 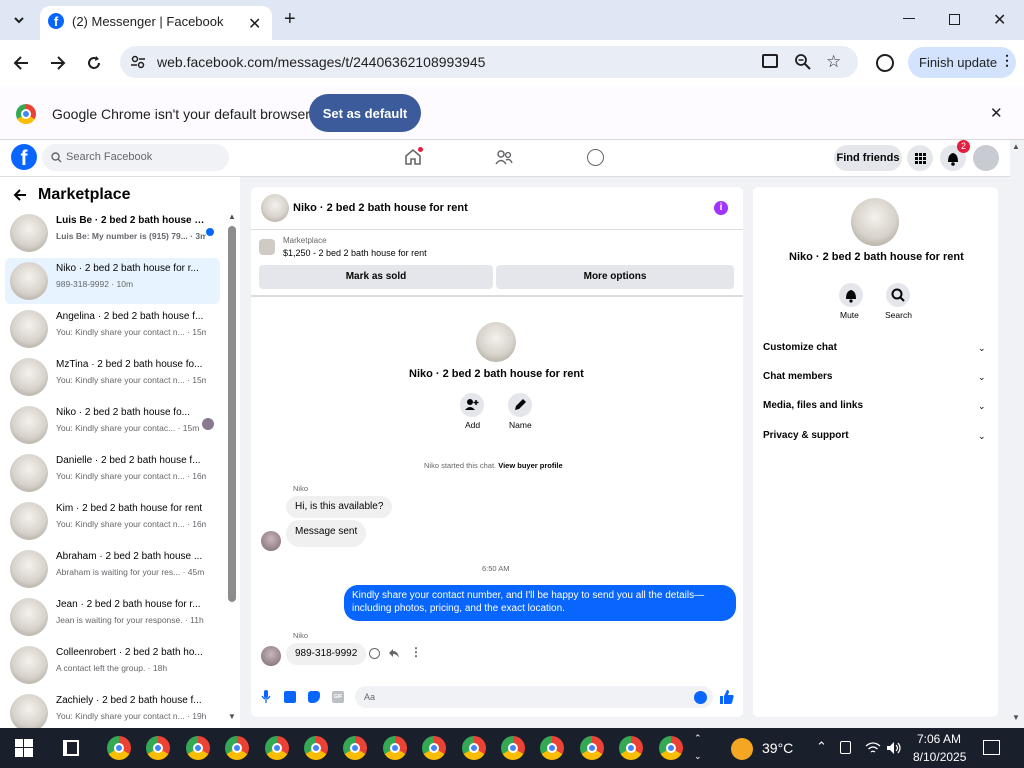 What do you see at coordinates (996, 113) in the screenshot?
I see `close-infobar-icon: ✕` at bounding box center [996, 113].